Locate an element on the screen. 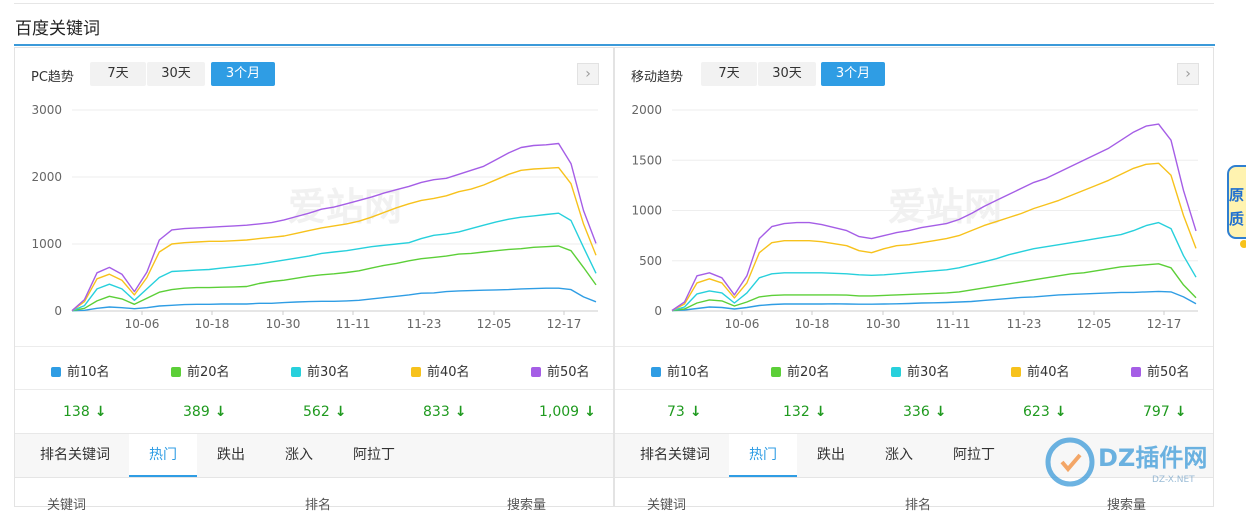 This screenshot has width=1246, height=513. value-text: 389 is located at coordinates (196, 412).